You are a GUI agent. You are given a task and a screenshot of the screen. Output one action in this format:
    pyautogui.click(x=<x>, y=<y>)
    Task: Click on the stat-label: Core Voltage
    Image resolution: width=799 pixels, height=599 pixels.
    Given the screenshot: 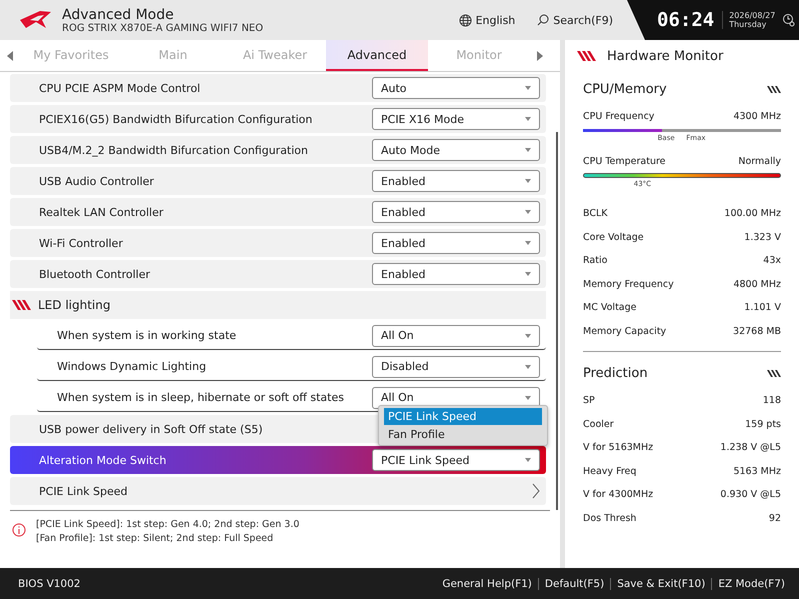 What is the action you would take?
    pyautogui.click(x=613, y=237)
    